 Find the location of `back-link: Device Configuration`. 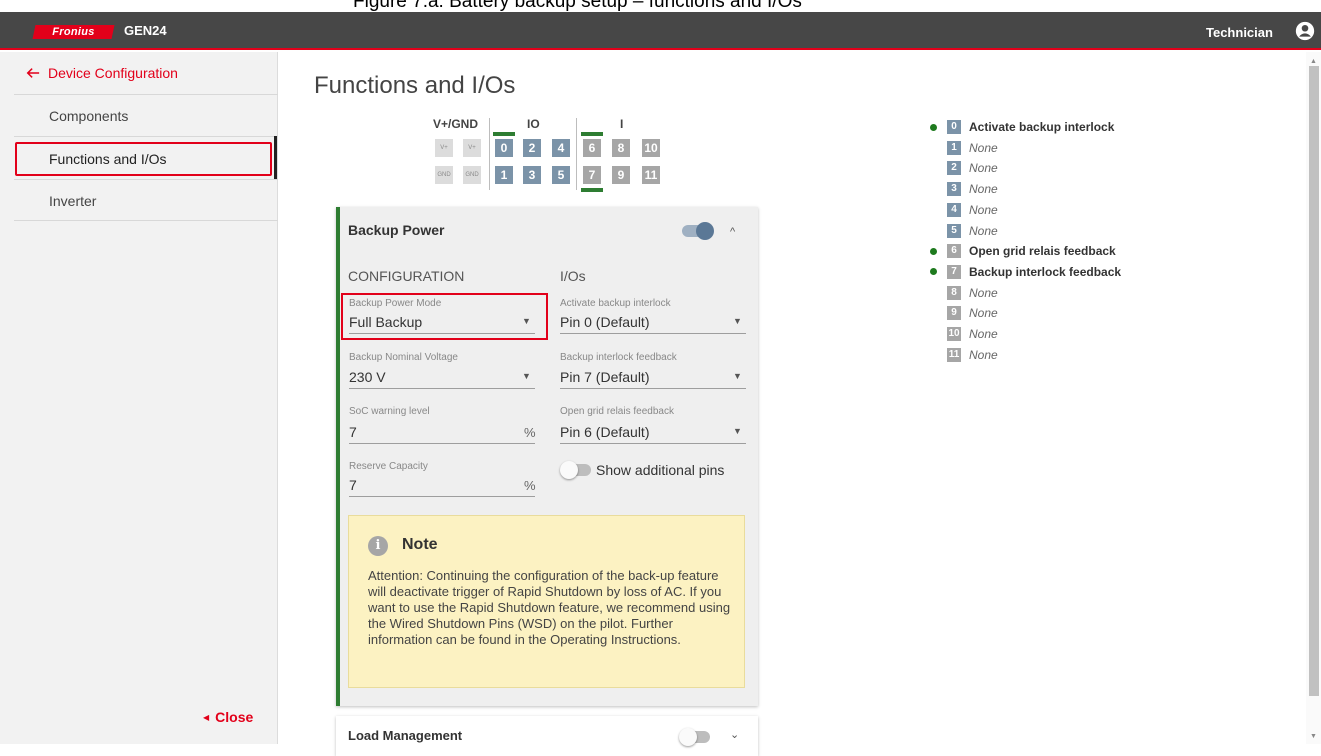

back-link: Device Configuration is located at coordinates (102, 73).